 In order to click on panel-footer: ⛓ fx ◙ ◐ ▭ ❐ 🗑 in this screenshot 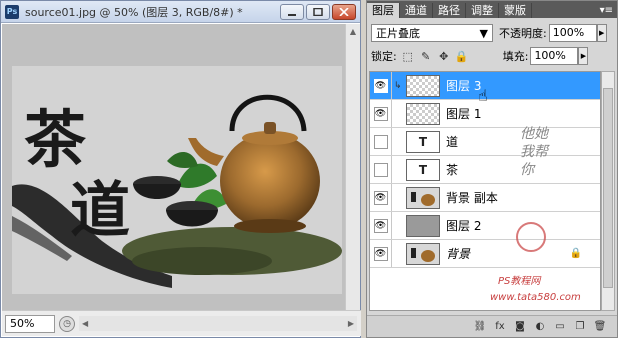, I will do `click(492, 326)`.